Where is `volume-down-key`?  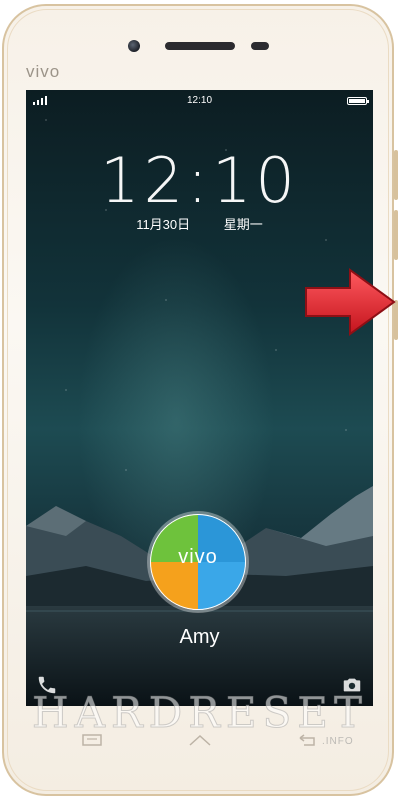
volume-down-key is located at coordinates (396, 235).